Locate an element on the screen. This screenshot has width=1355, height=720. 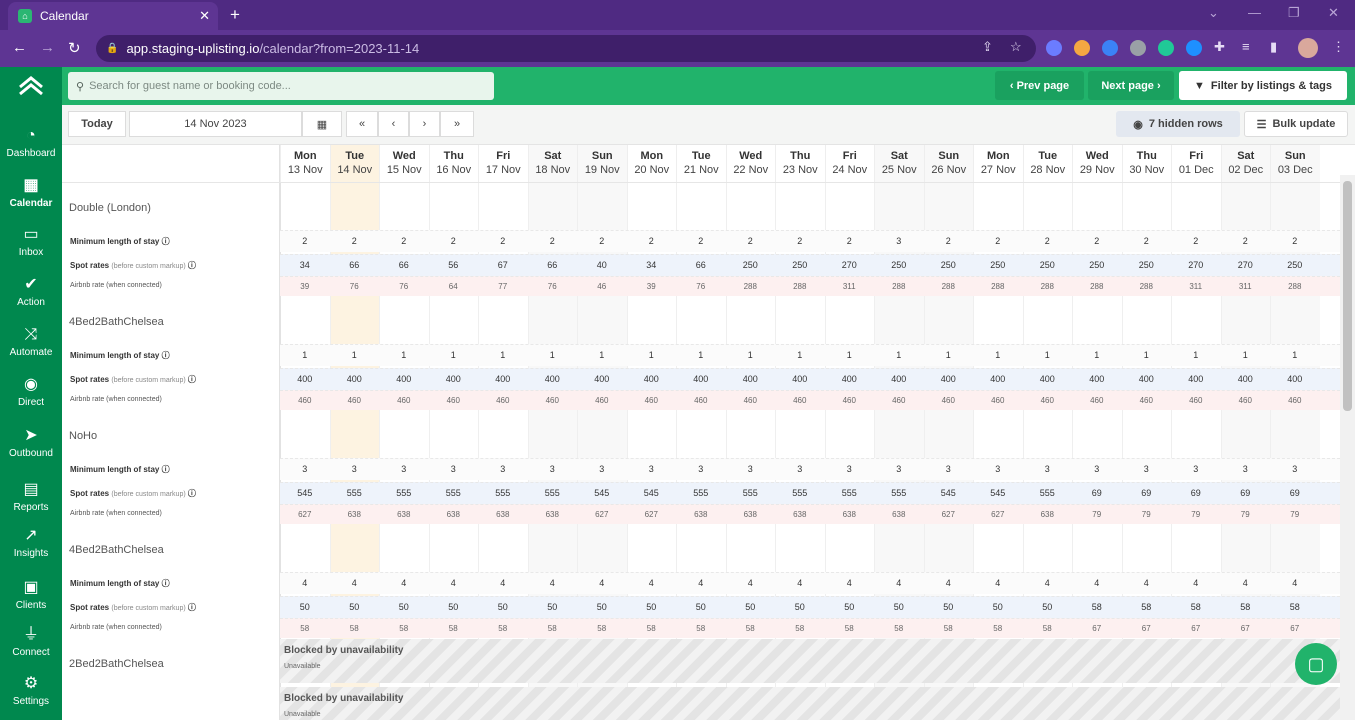
browser-tab: ⌂ Calendar ✕ is located at coordinates (113, 16).